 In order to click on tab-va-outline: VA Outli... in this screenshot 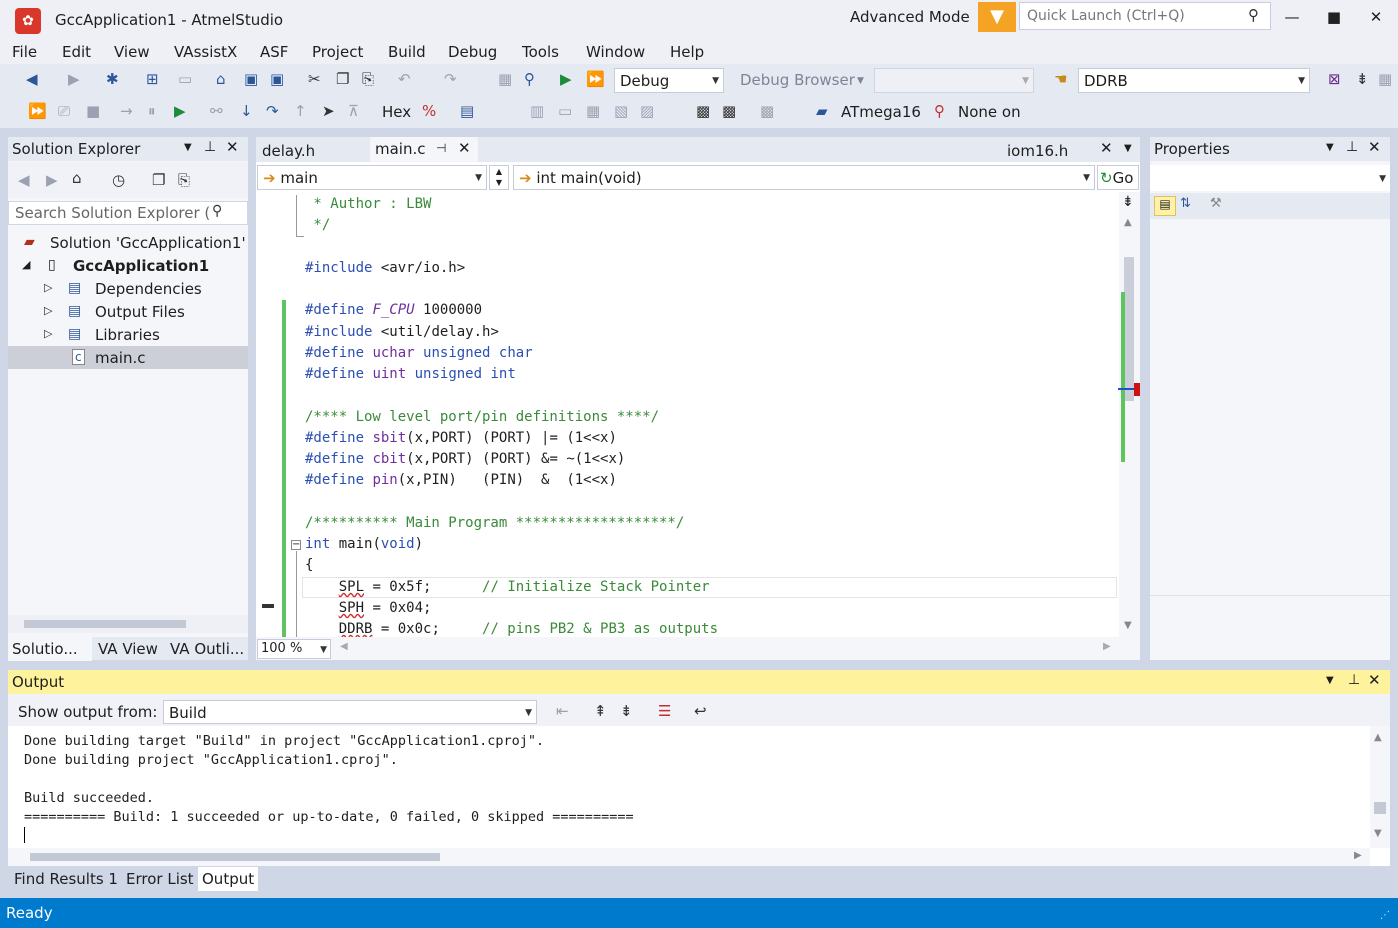, I will do `click(207, 649)`.